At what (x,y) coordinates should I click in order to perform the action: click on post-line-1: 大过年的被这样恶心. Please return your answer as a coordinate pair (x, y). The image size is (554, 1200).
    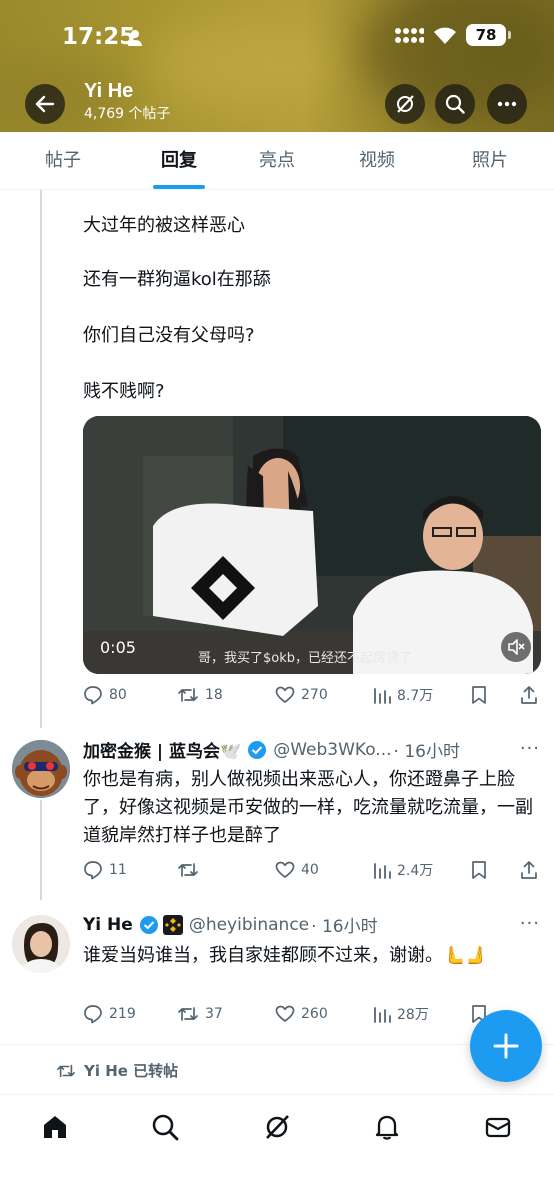
    Looking at the image, I should click on (164, 225).